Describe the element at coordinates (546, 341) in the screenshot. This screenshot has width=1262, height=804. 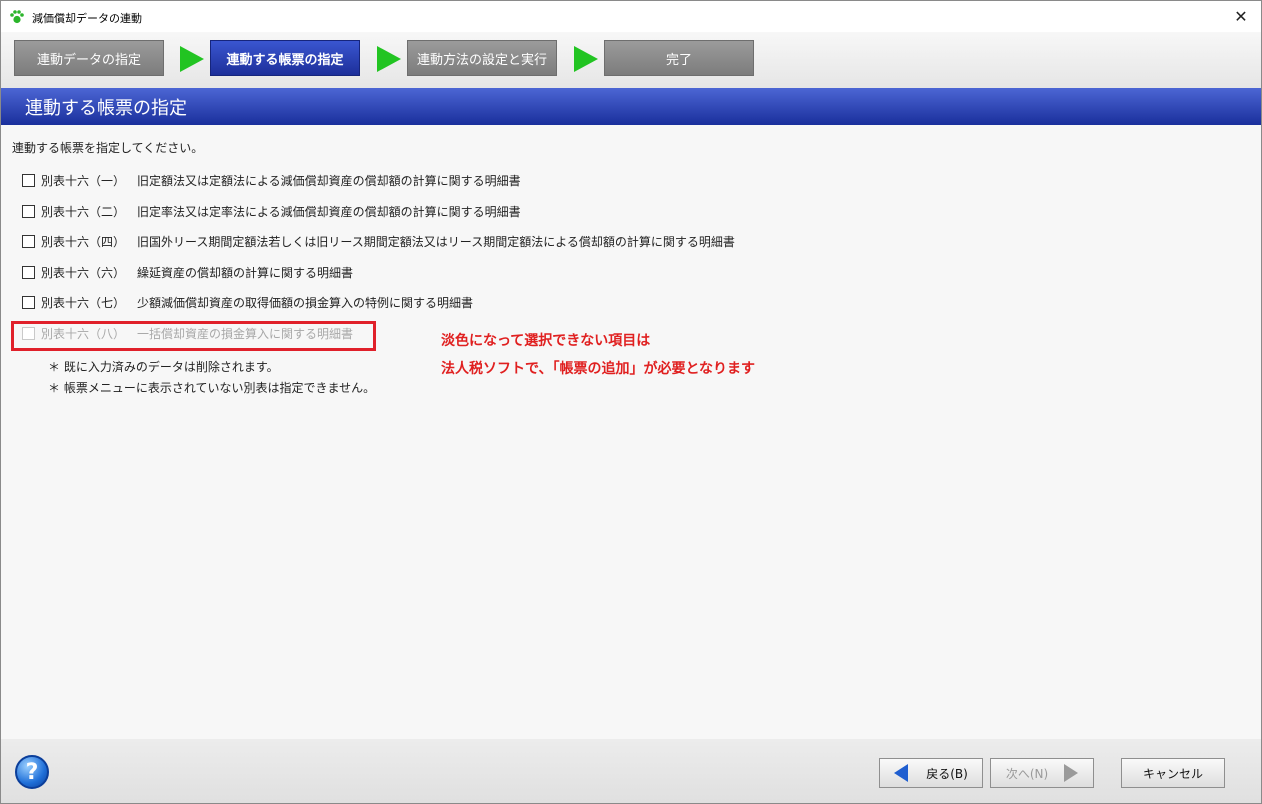
I see `annotation-line: 淡色になって選択できない項目は` at that location.